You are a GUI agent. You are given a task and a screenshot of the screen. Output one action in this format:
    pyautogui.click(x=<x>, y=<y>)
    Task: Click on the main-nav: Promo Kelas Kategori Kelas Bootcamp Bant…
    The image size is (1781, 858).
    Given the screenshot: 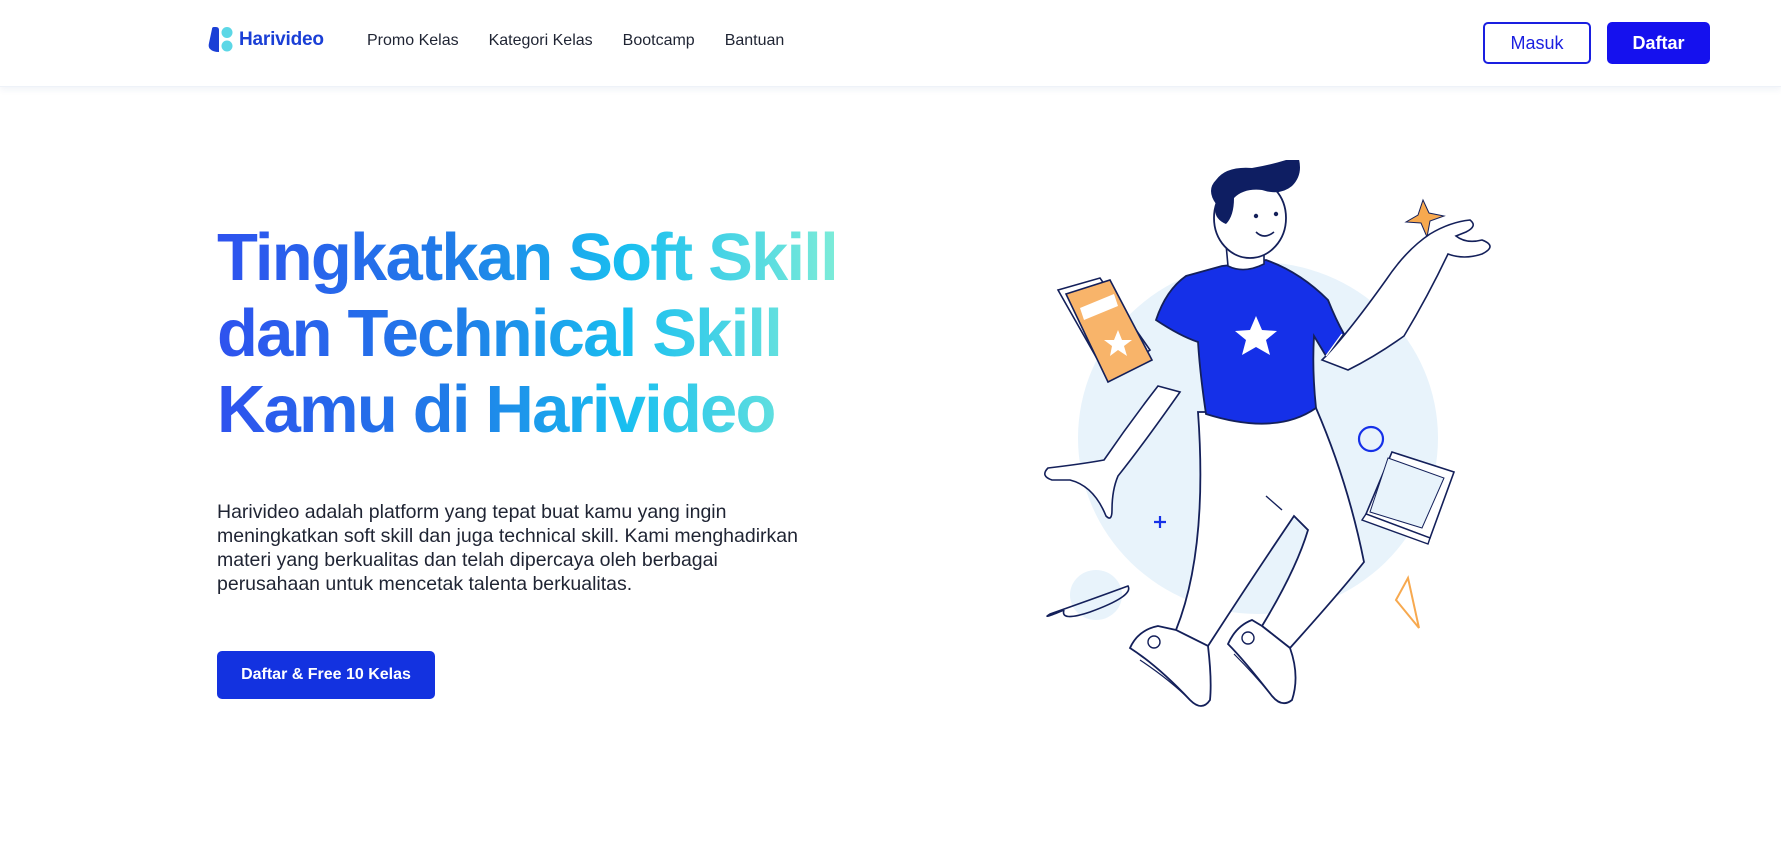 What is the action you would take?
    pyautogui.click(x=575, y=41)
    